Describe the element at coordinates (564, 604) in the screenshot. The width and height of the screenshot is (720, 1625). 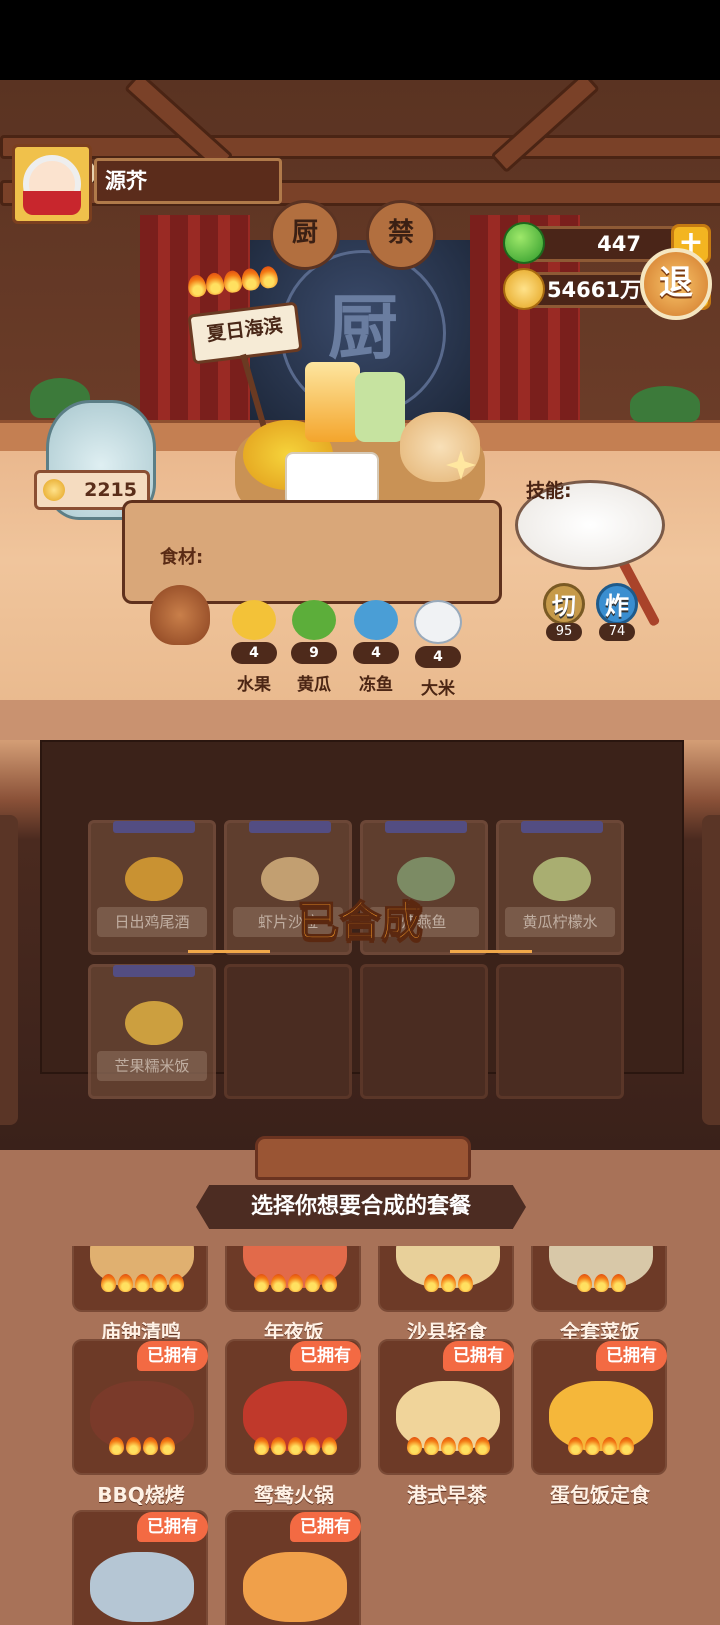
I see `cut-skill-icon: 切` at that location.